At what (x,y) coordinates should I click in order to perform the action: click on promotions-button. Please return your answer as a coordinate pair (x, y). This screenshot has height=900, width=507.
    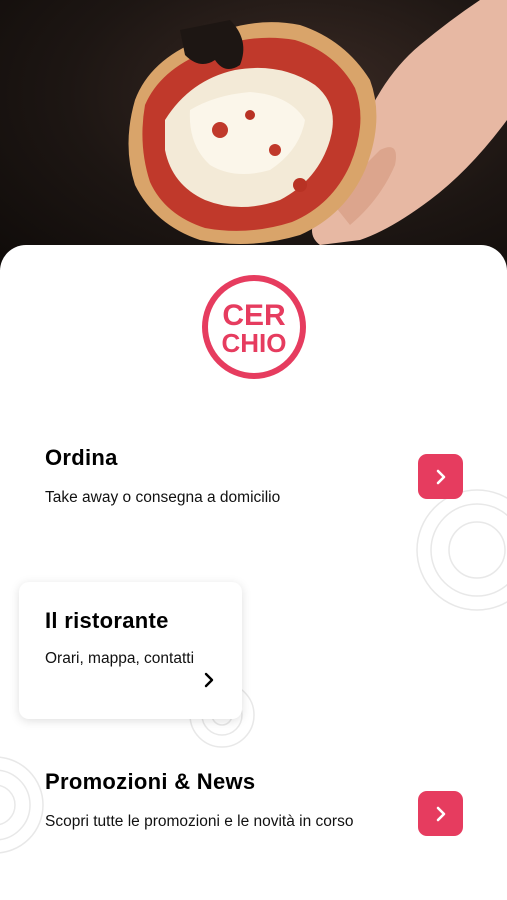
    Looking at the image, I should click on (440, 813).